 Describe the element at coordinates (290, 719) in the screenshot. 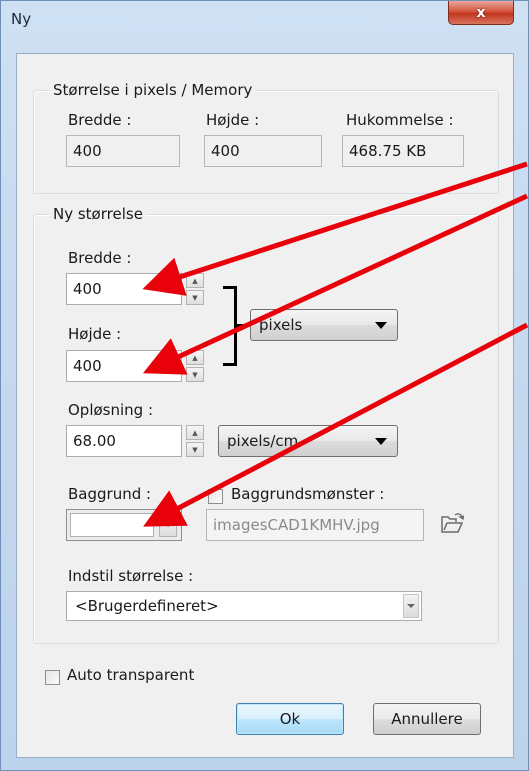

I see `ok-button: Ok` at that location.